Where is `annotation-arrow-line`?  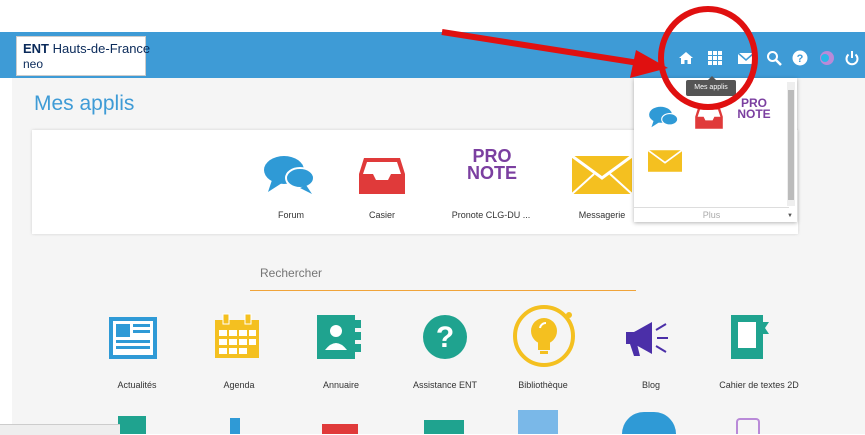
annotation-arrow-line is located at coordinates (543, 48).